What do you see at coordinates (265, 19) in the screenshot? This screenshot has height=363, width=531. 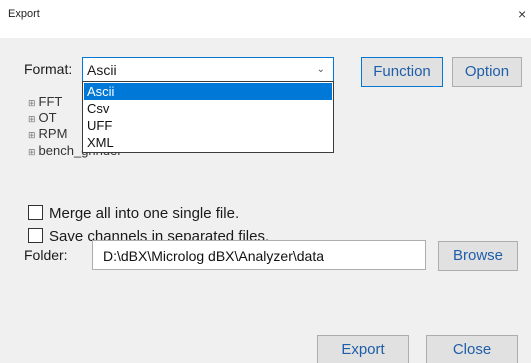 I see `title-bar: Export ×` at bounding box center [265, 19].